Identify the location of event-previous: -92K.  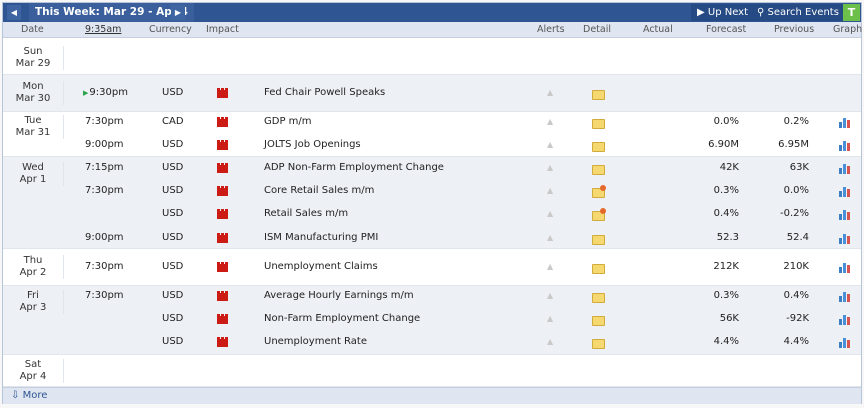
(797, 318).